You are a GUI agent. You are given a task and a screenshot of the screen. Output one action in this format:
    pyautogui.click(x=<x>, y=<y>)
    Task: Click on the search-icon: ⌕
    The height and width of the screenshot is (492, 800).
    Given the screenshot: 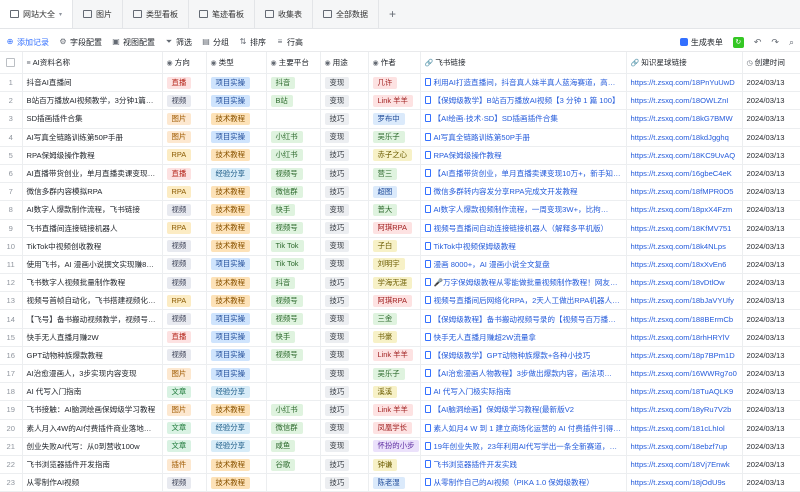 What is the action you would take?
    pyautogui.click(x=791, y=42)
    